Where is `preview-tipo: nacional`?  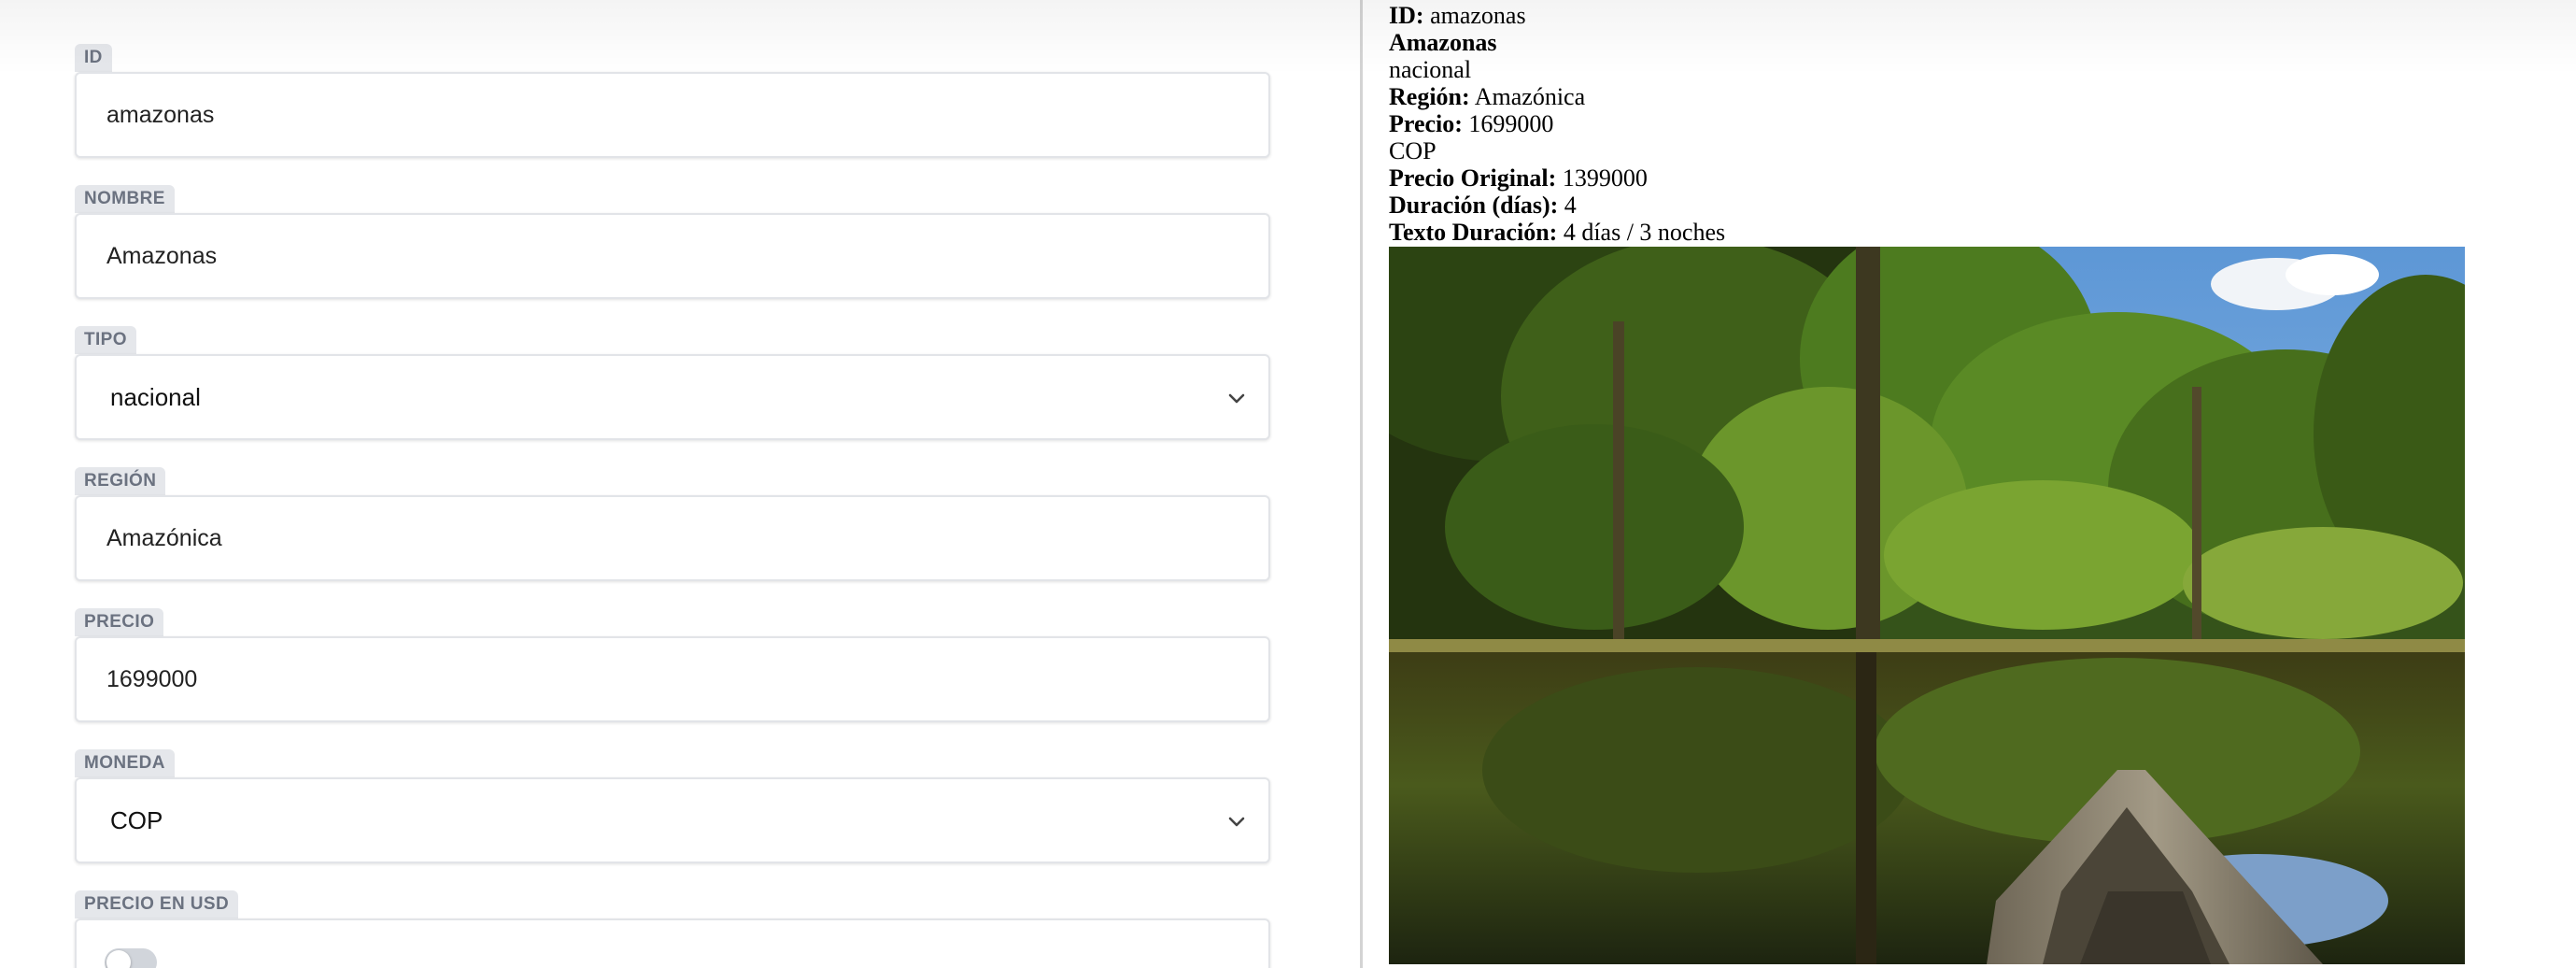
preview-tipo: nacional is located at coordinates (1430, 70).